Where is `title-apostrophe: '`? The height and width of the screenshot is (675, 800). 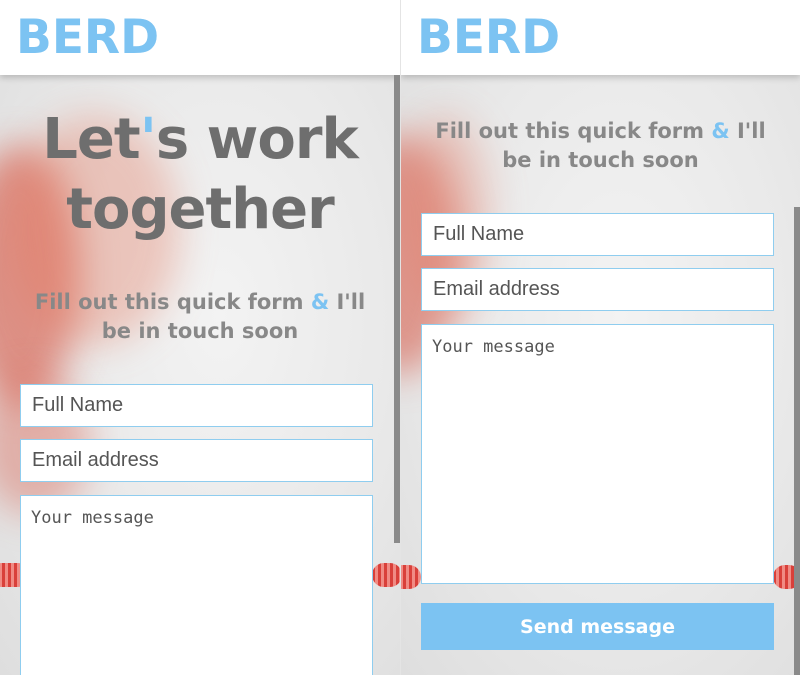 title-apostrophe: ' is located at coordinates (148, 139).